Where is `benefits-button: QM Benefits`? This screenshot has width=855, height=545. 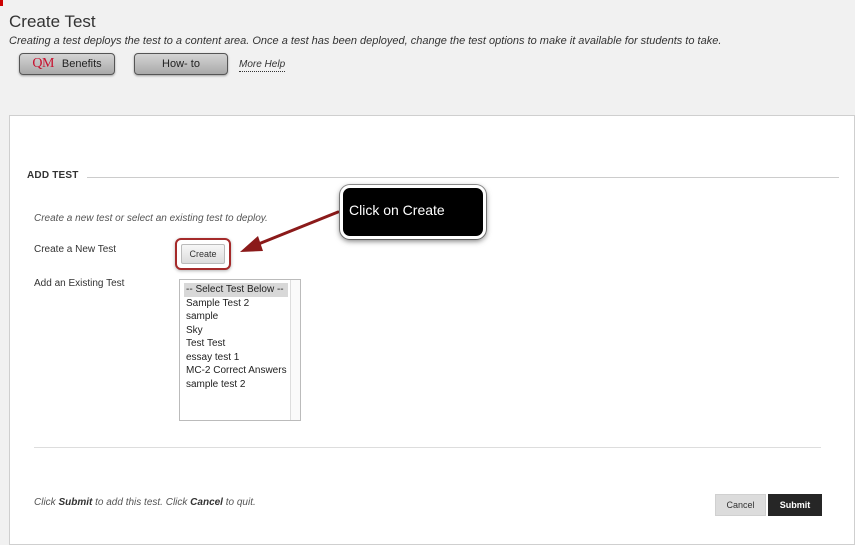
benefits-button: QM Benefits is located at coordinates (67, 64).